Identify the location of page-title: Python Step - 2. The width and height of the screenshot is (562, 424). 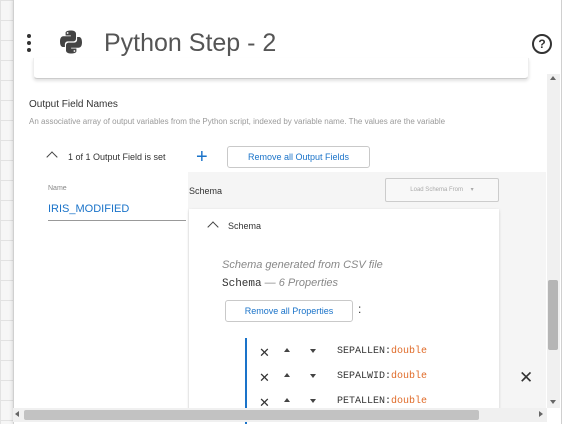
(190, 43).